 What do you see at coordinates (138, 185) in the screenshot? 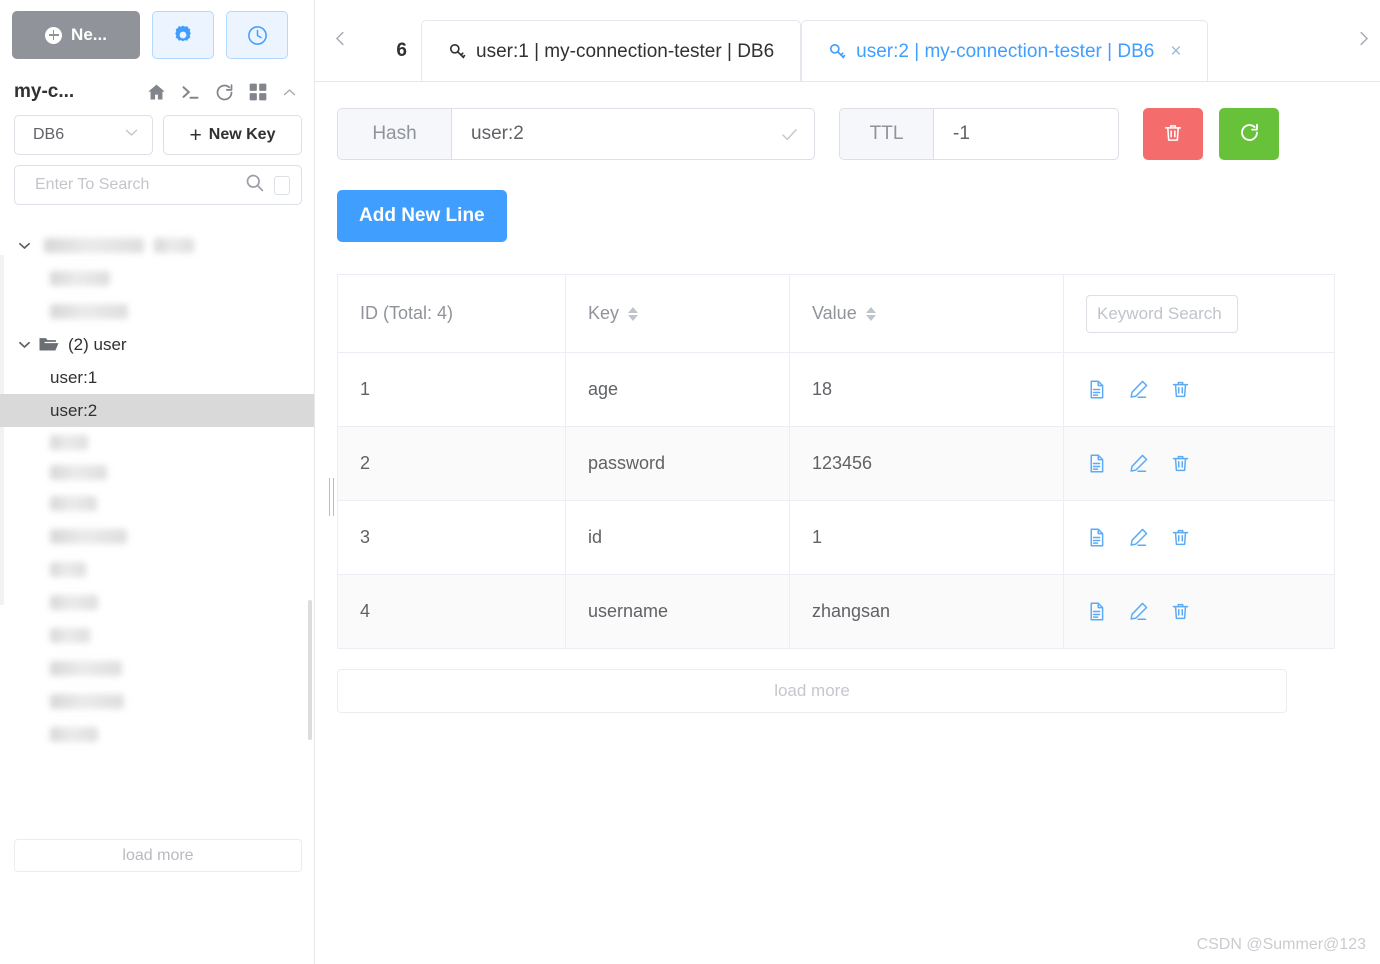
I see `search-input` at bounding box center [138, 185].